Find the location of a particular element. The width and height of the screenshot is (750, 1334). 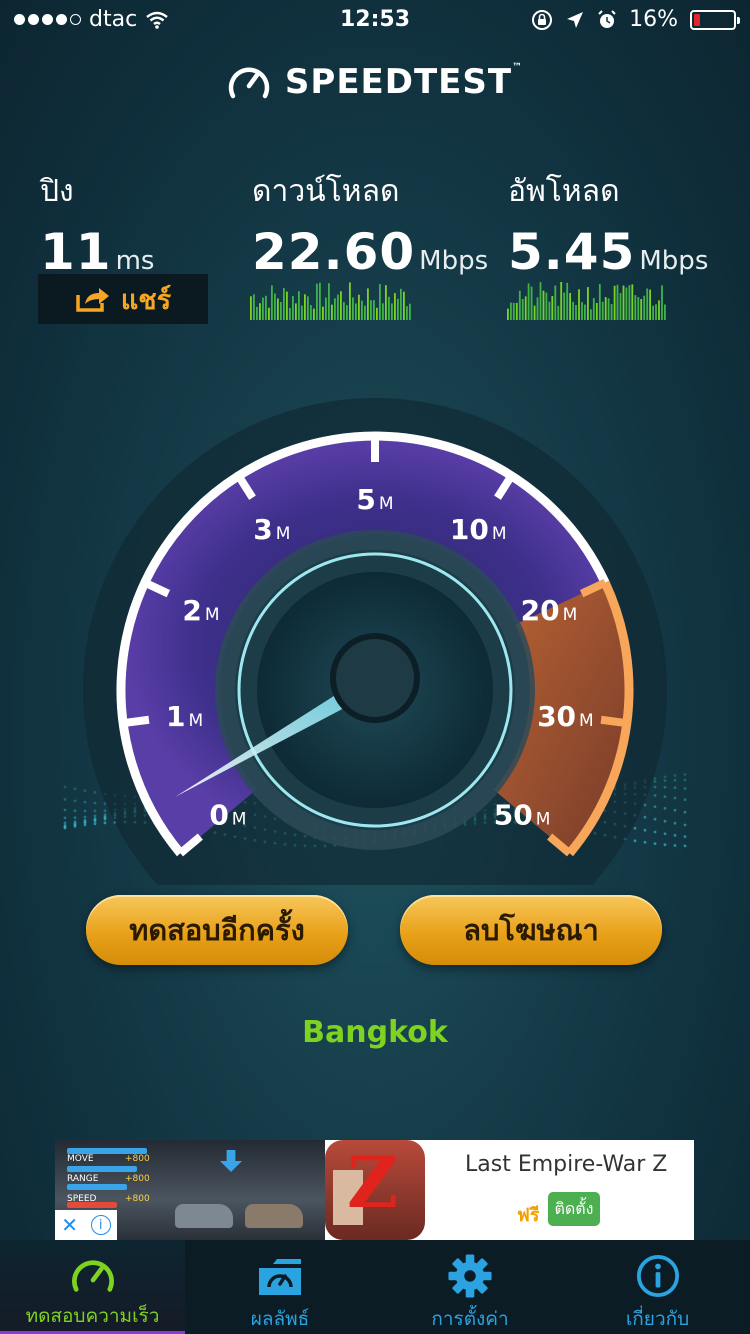

tab-settings: การตั้งค่า is located at coordinates (470, 1287).